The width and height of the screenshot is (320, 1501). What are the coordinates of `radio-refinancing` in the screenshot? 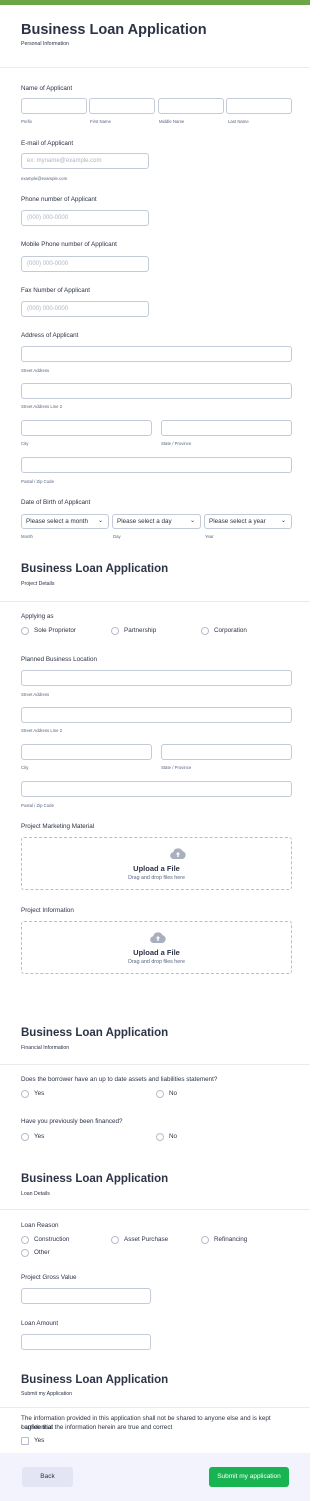 It's located at (205, 1240).